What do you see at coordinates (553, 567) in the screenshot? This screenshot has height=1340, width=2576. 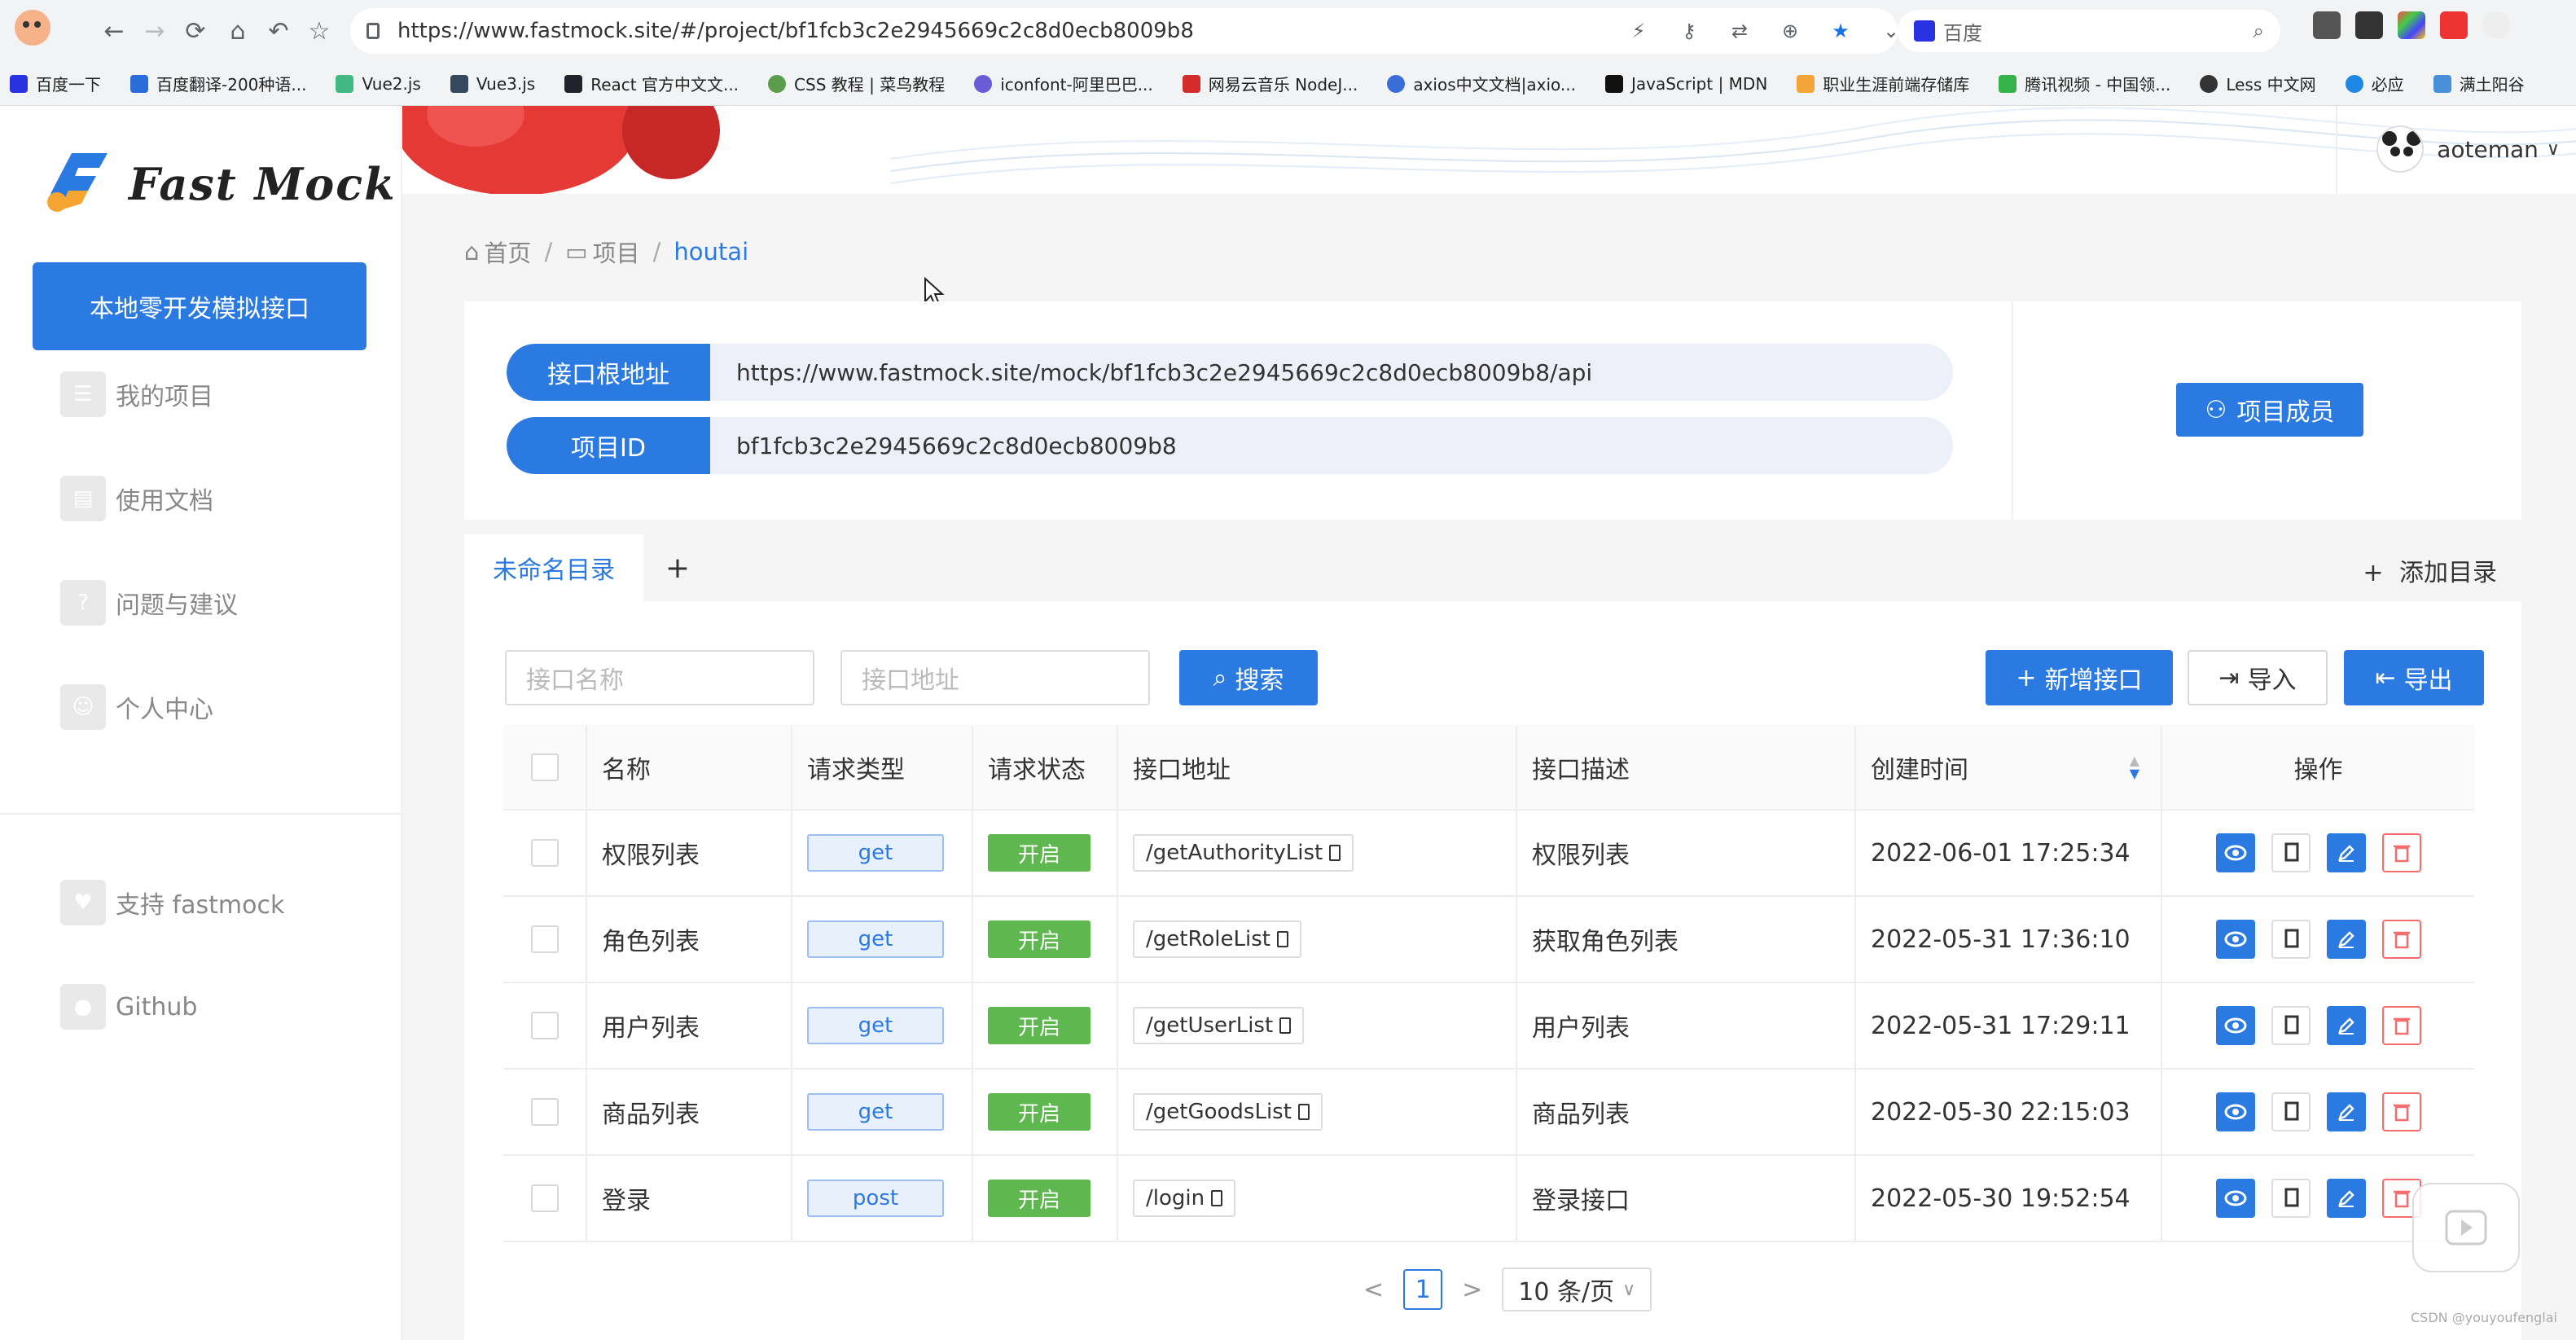 I see `tab-unnamed-directory: 未命名目录` at bounding box center [553, 567].